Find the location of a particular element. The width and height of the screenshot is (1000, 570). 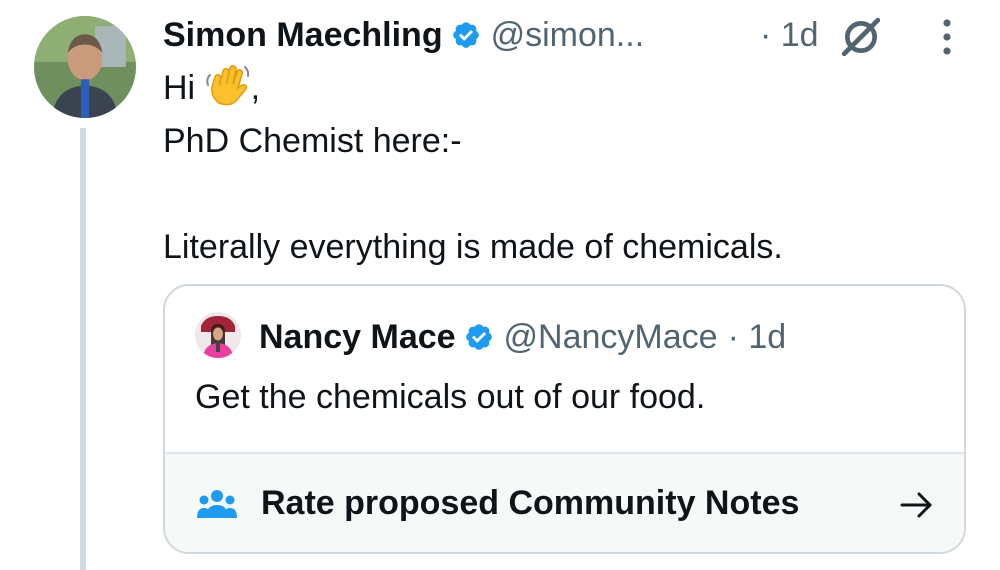

tweet-line-2: PhD Chemist here:- is located at coordinates (312, 141).